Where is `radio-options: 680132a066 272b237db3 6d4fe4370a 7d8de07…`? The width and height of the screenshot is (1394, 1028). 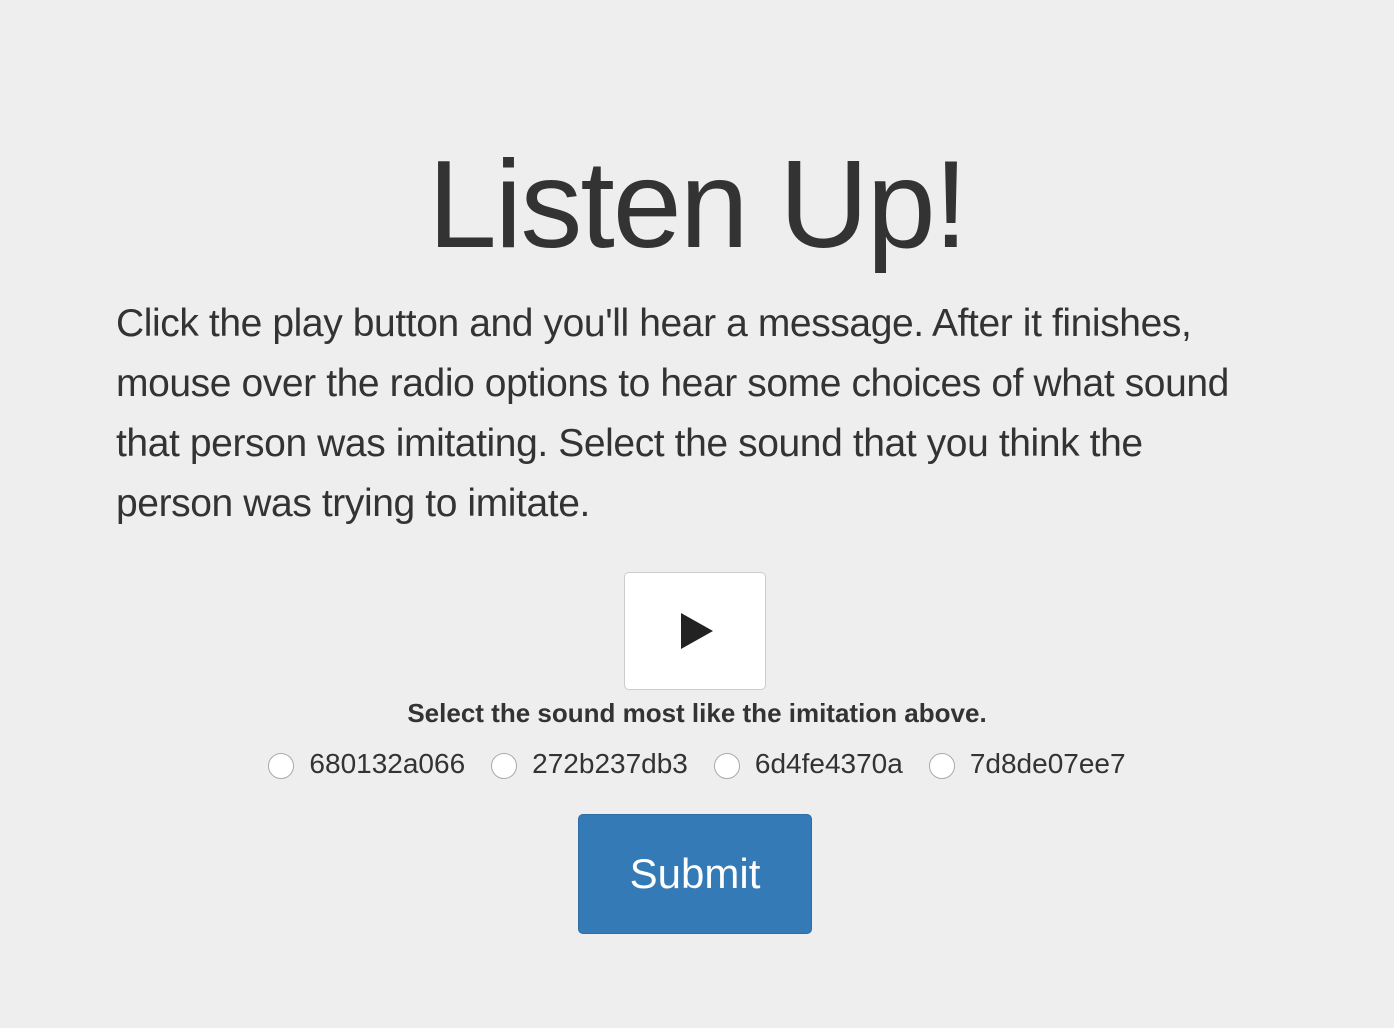
radio-options: 680132a066 272b237db3 6d4fe4370a 7d8de07… is located at coordinates (697, 764).